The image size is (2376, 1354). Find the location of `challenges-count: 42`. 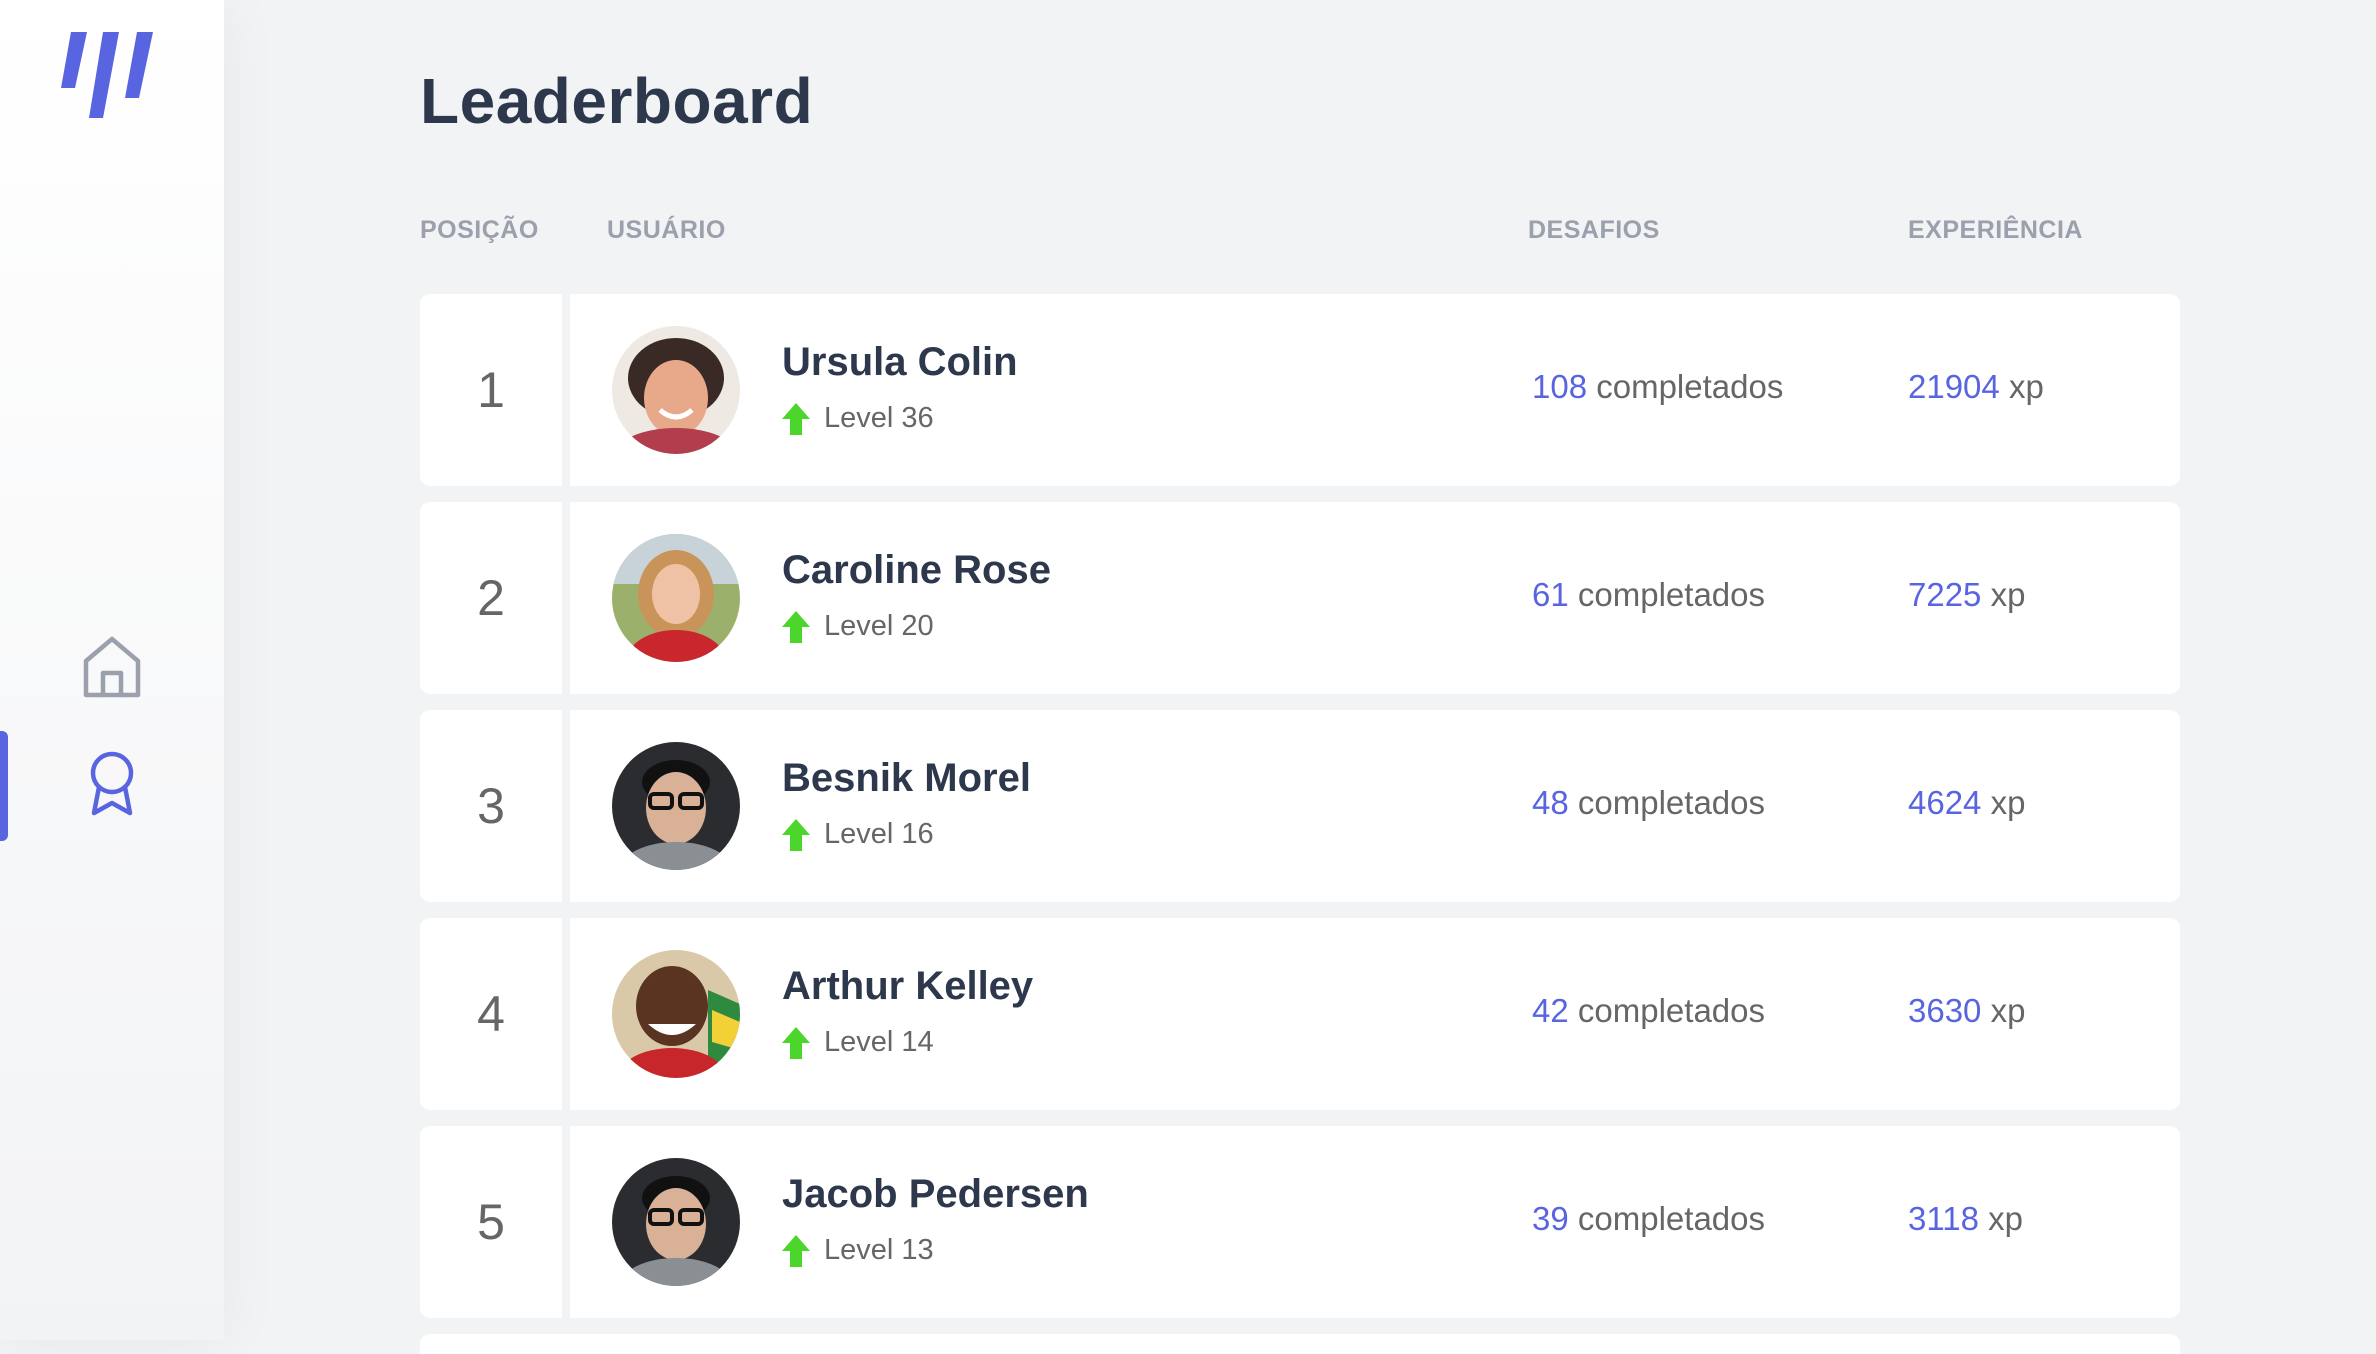

challenges-count: 42 is located at coordinates (1550, 1010).